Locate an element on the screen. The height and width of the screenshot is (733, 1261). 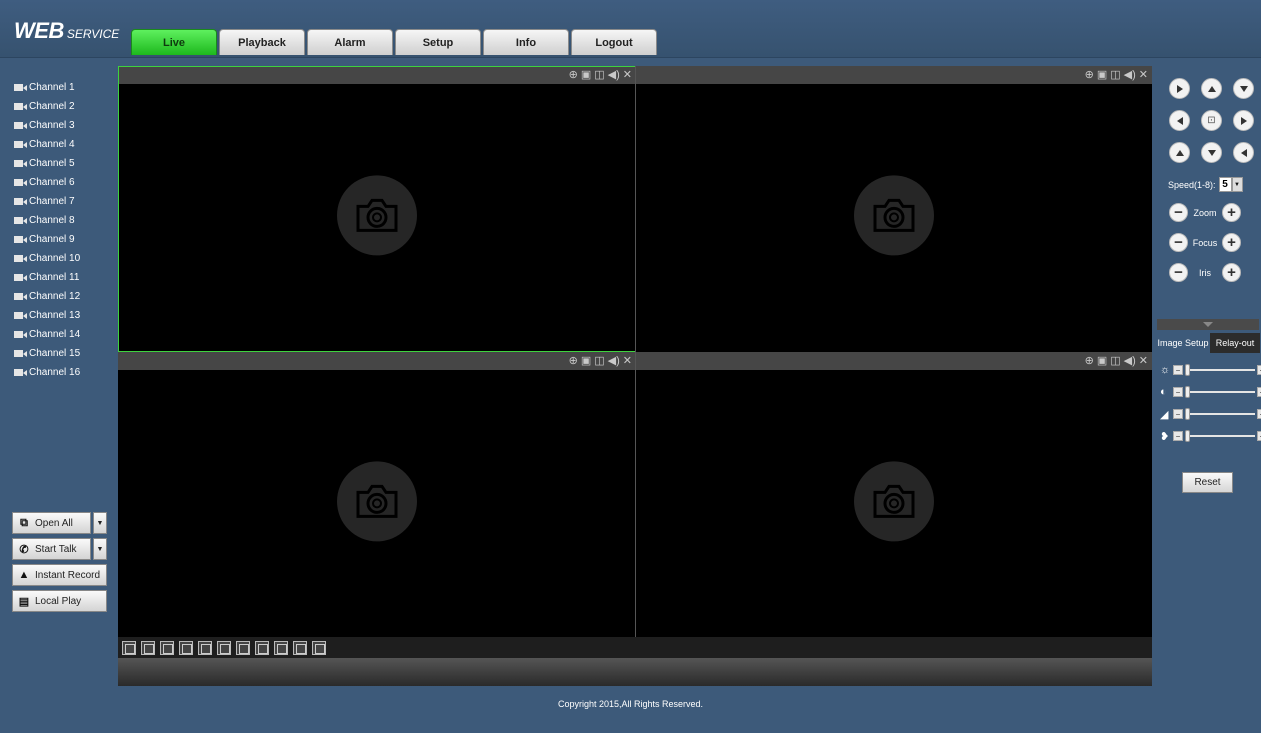
instant-record-button: ▲ Instant Record is located at coordinates (59, 575).